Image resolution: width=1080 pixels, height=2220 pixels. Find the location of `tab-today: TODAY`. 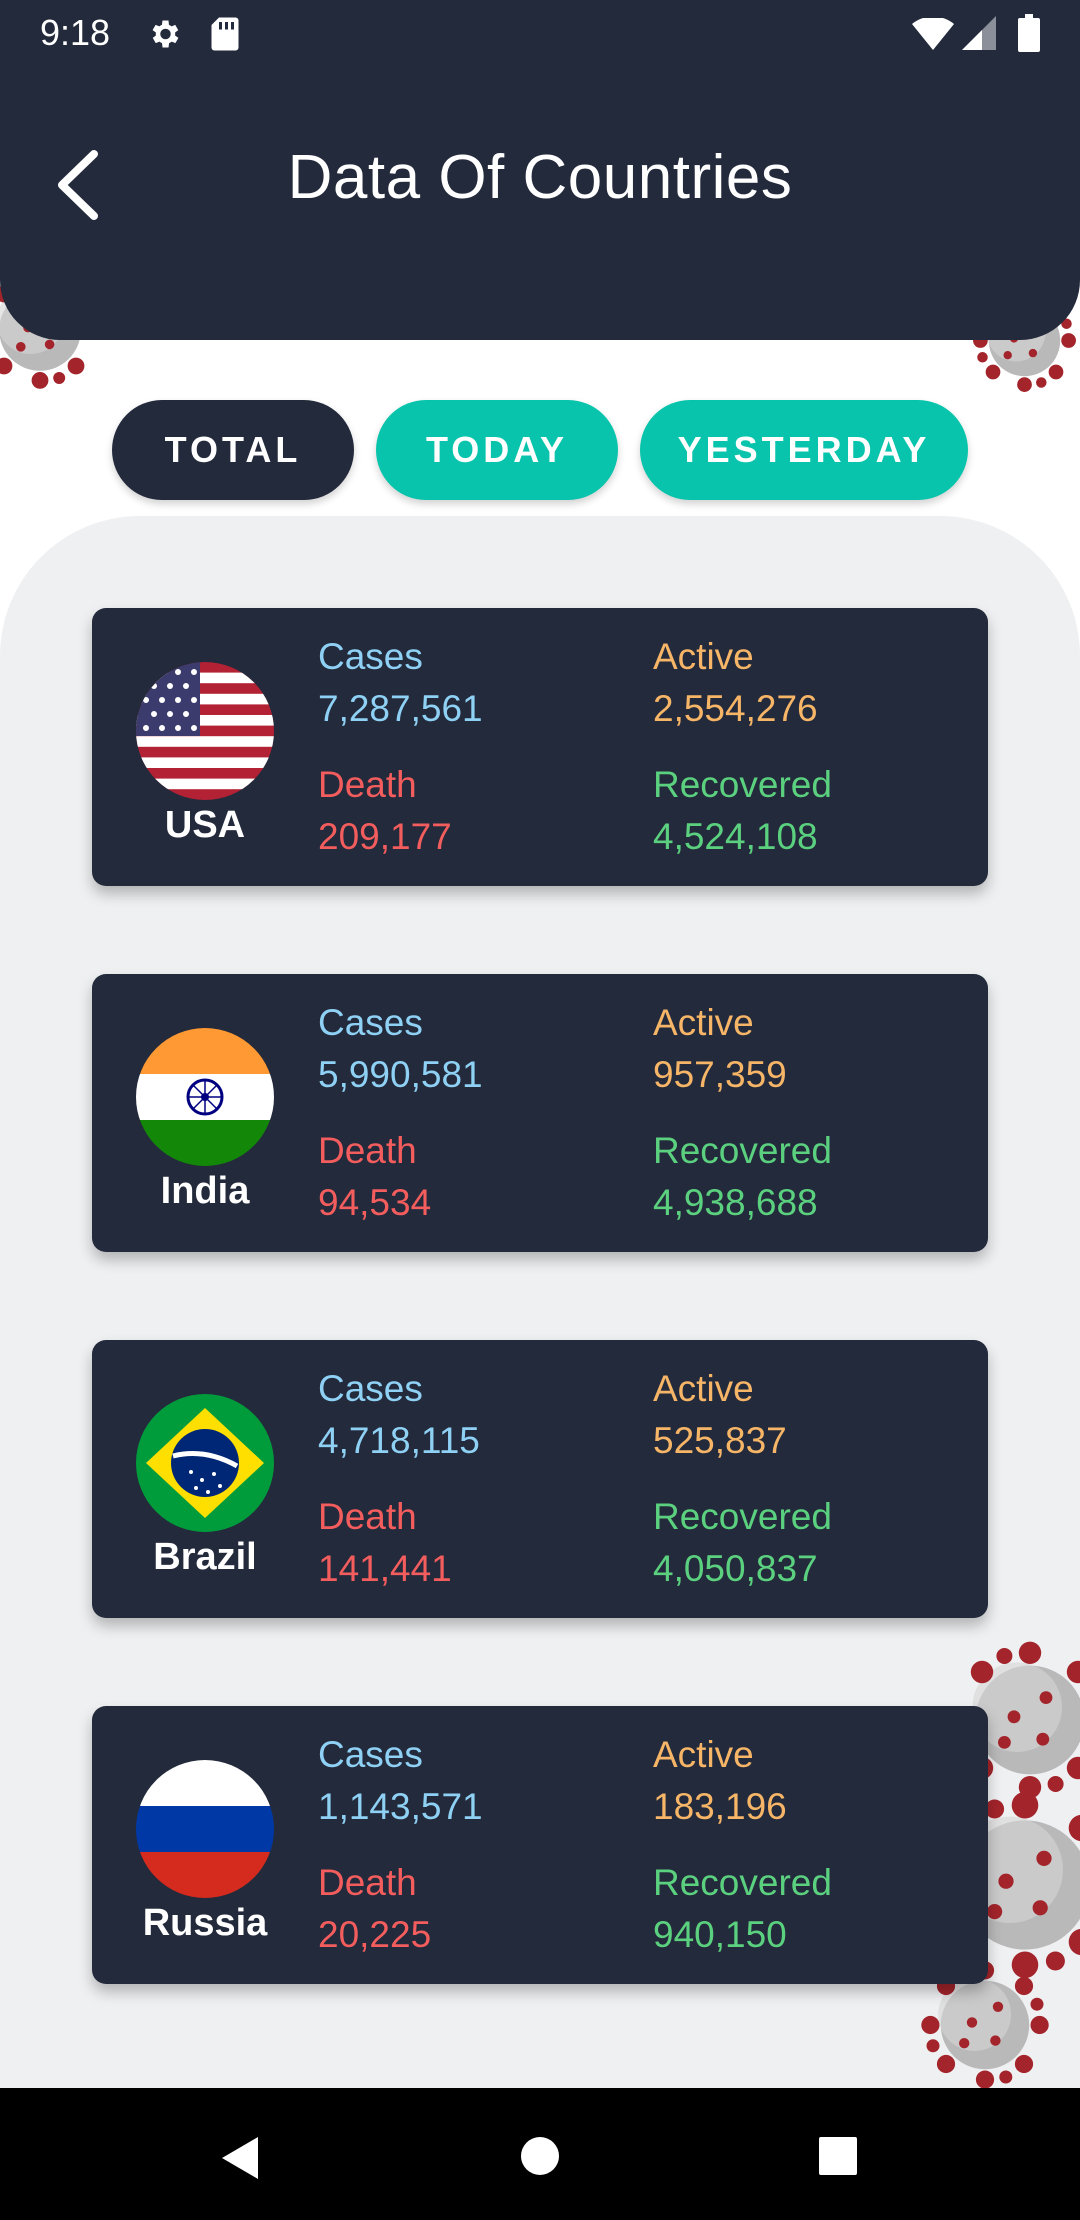

tab-today: TODAY is located at coordinates (497, 450).